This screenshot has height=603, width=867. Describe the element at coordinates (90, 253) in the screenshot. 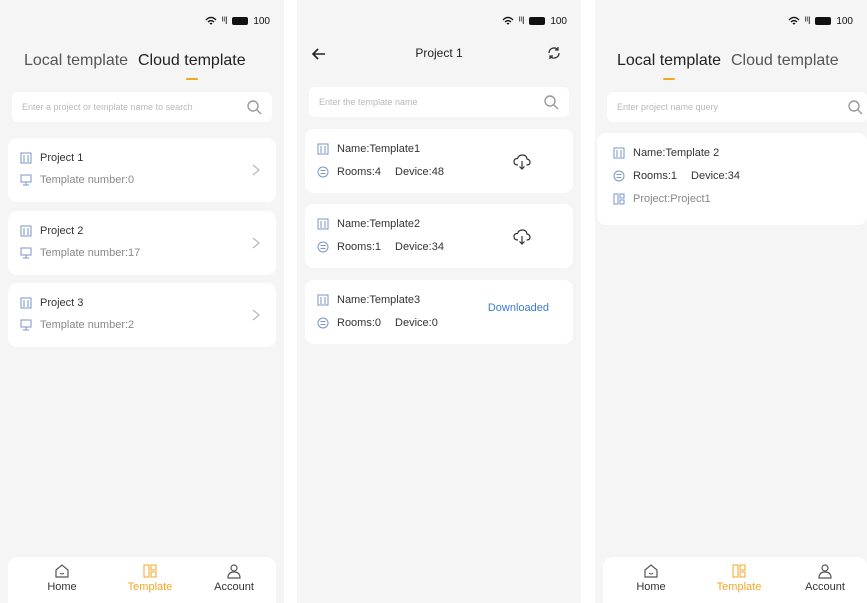

I see `template-count: Template number:17` at that location.